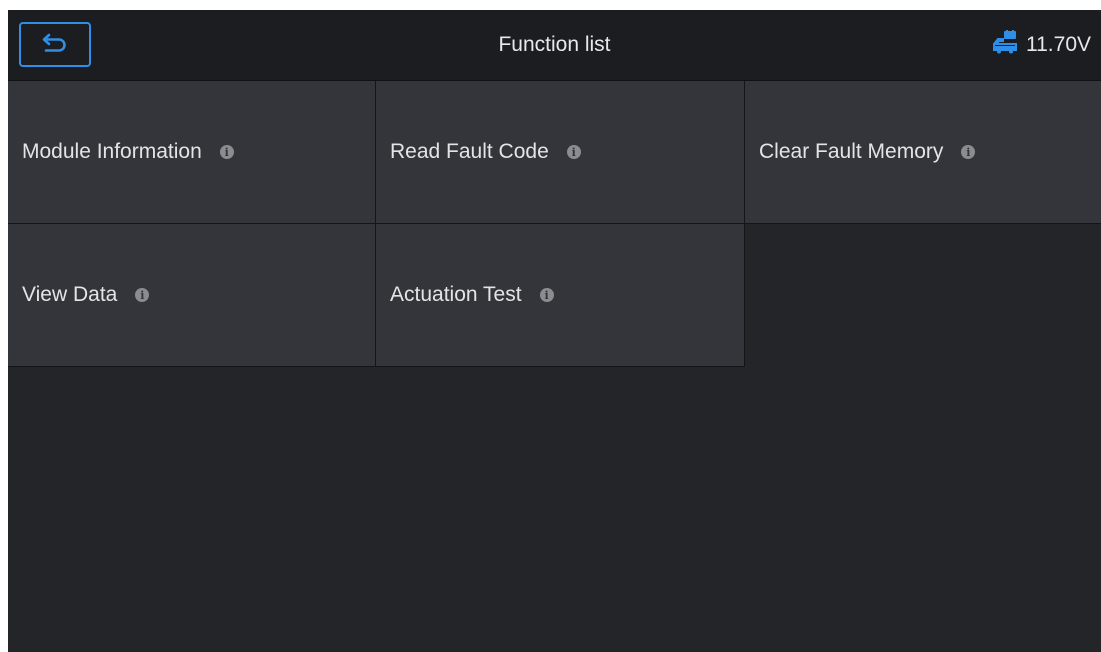 This screenshot has width=1101, height=652. I want to click on function-read-fault-code: Read Fault Code i, so click(560, 152).